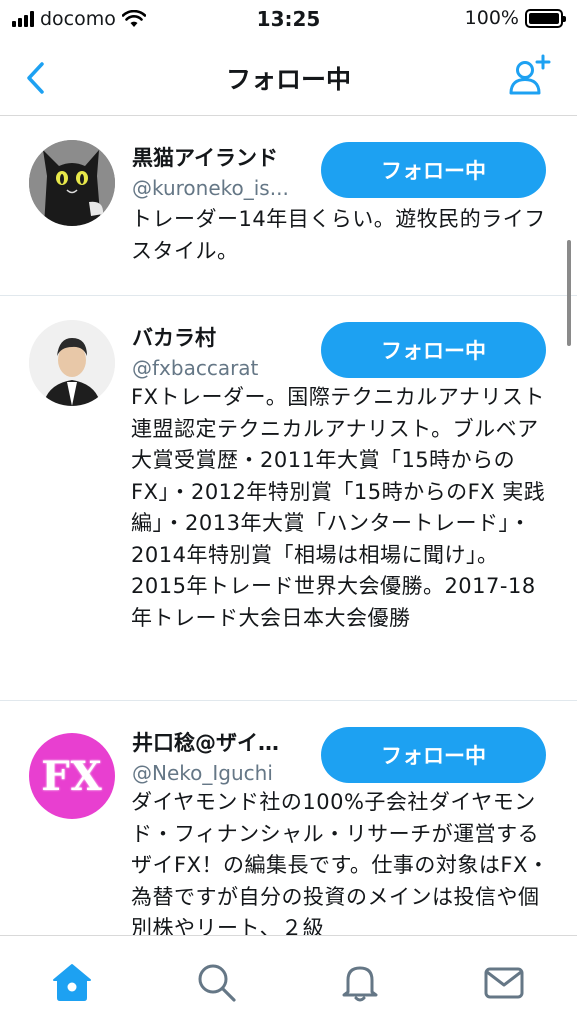 This screenshot has height=1024, width=577. What do you see at coordinates (174, 338) in the screenshot?
I see `user-name: バカラ村` at bounding box center [174, 338].